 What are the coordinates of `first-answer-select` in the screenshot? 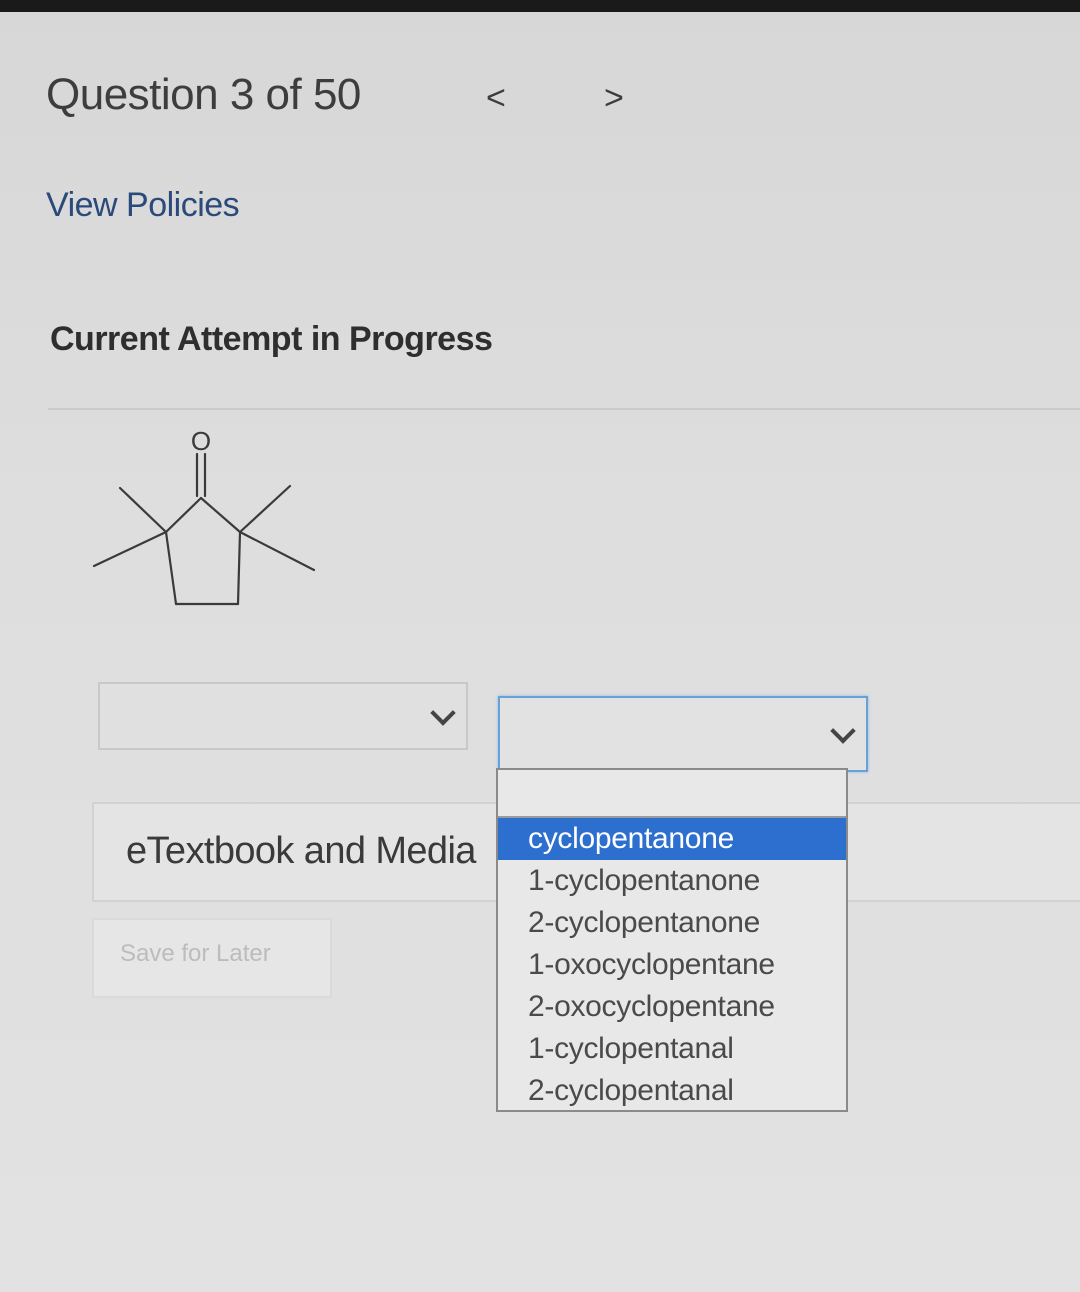 It's located at (283, 716).